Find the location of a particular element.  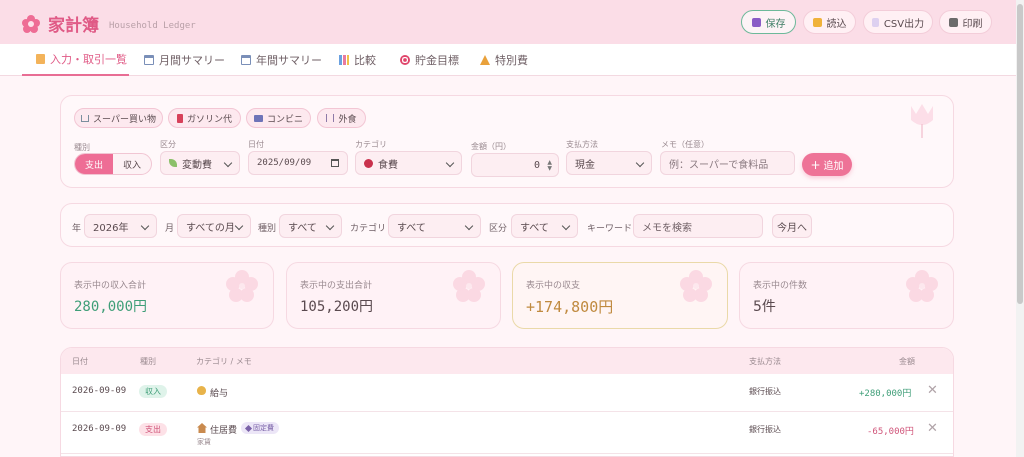

type-filter-select: すべて is located at coordinates (310, 226).